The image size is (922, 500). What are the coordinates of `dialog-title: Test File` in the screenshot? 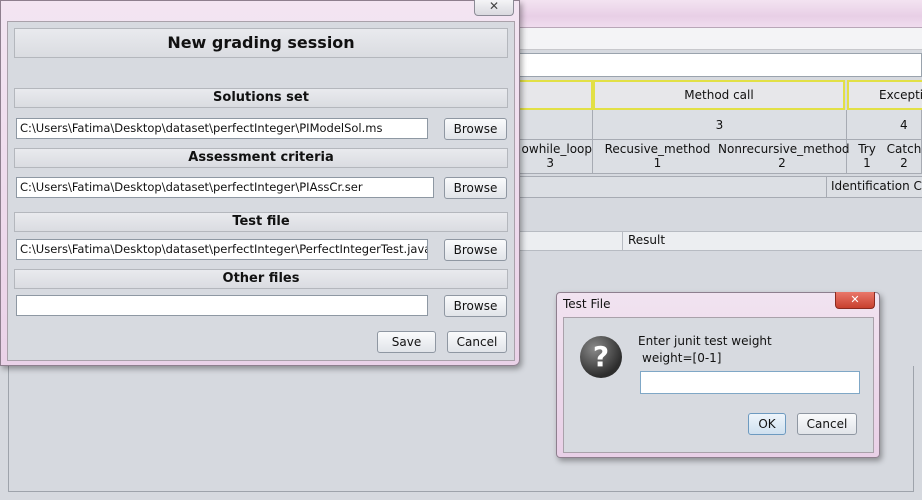 It's located at (587, 304).